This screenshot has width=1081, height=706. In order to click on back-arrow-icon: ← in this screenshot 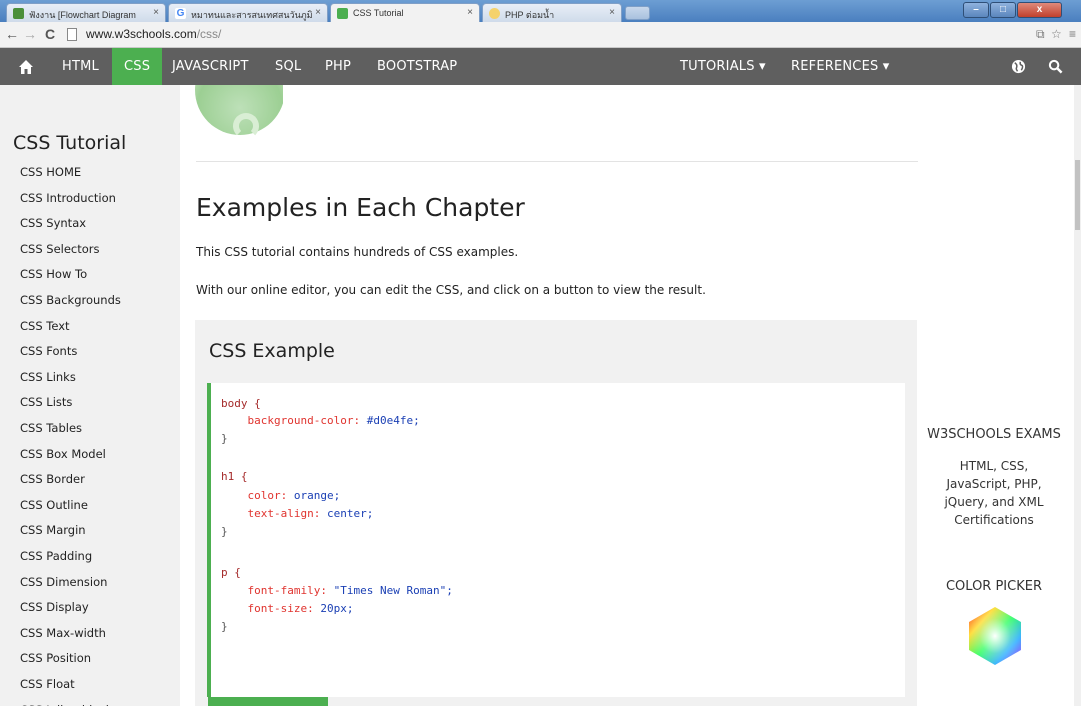, I will do `click(12, 34)`.